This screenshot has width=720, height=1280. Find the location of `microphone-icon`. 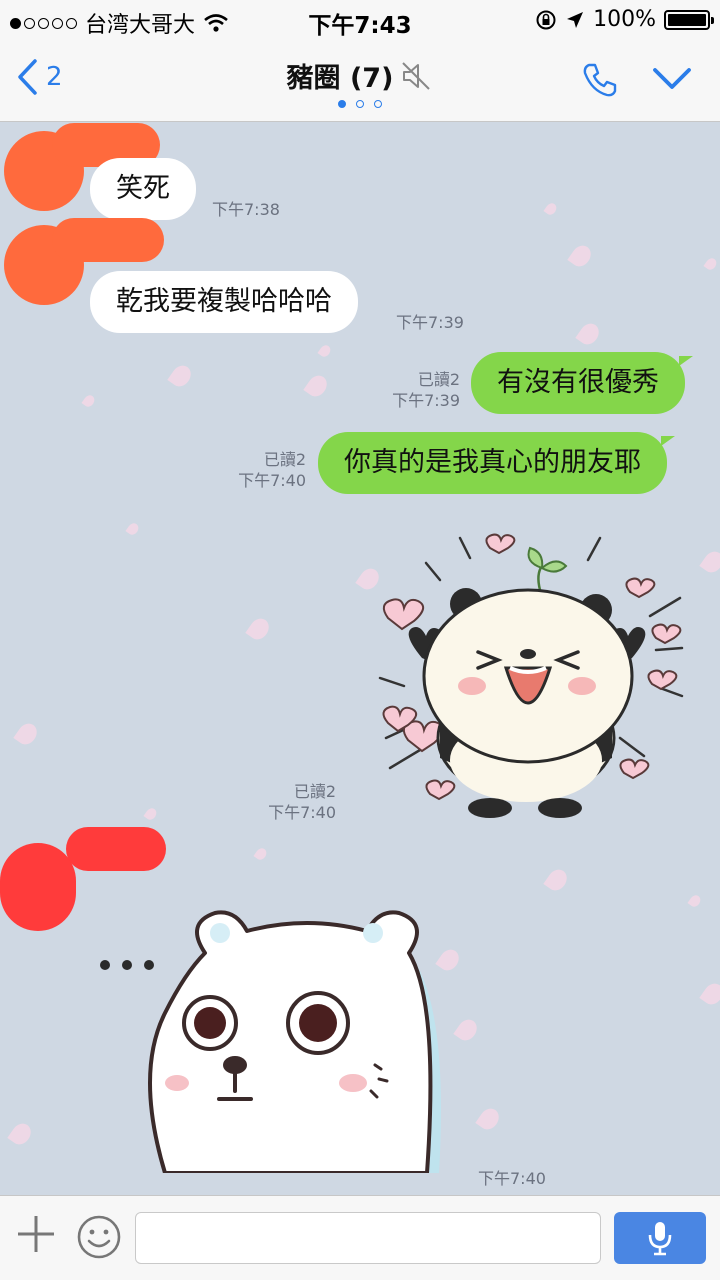

microphone-icon is located at coordinates (660, 1239).